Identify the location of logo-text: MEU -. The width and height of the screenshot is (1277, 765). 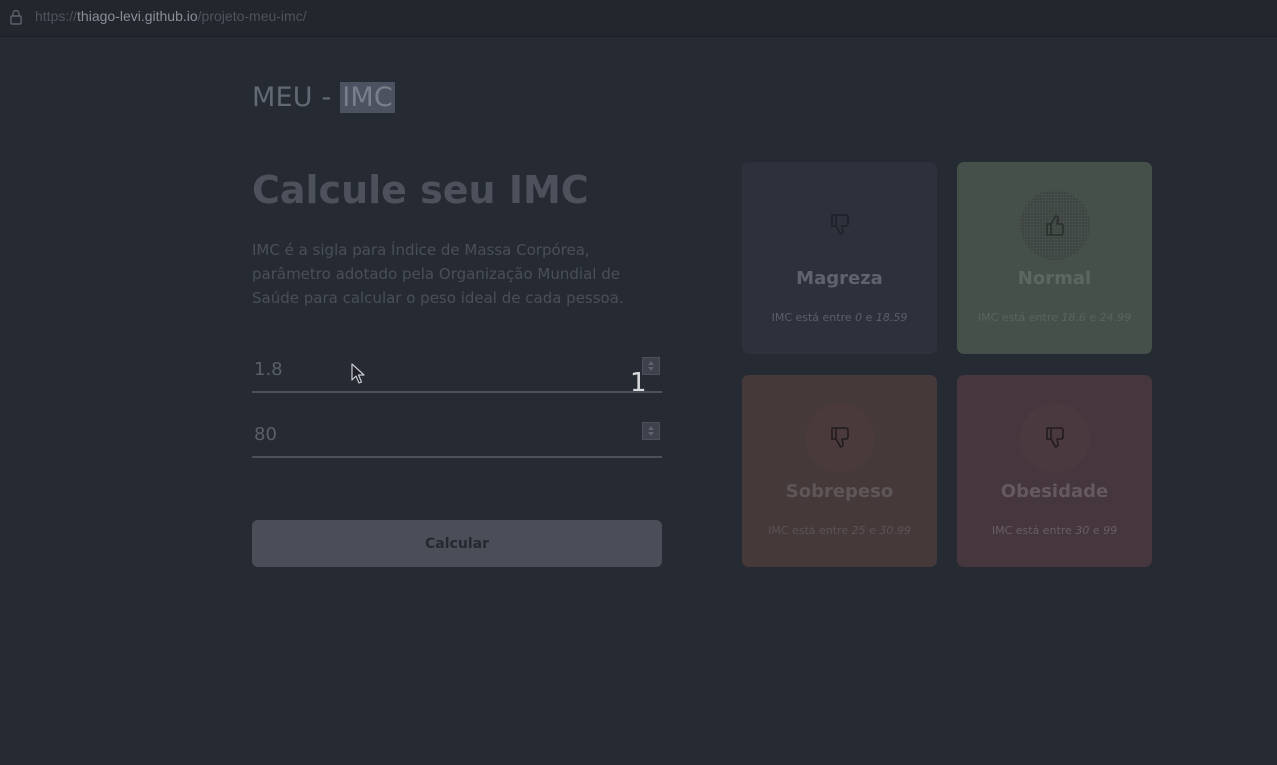
(296, 97).